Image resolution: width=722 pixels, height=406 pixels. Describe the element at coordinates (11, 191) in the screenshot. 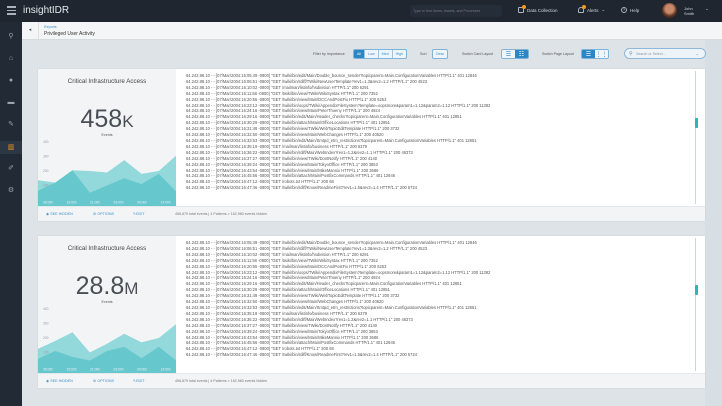

I see `settings-gear-icon: ⚙` at that location.